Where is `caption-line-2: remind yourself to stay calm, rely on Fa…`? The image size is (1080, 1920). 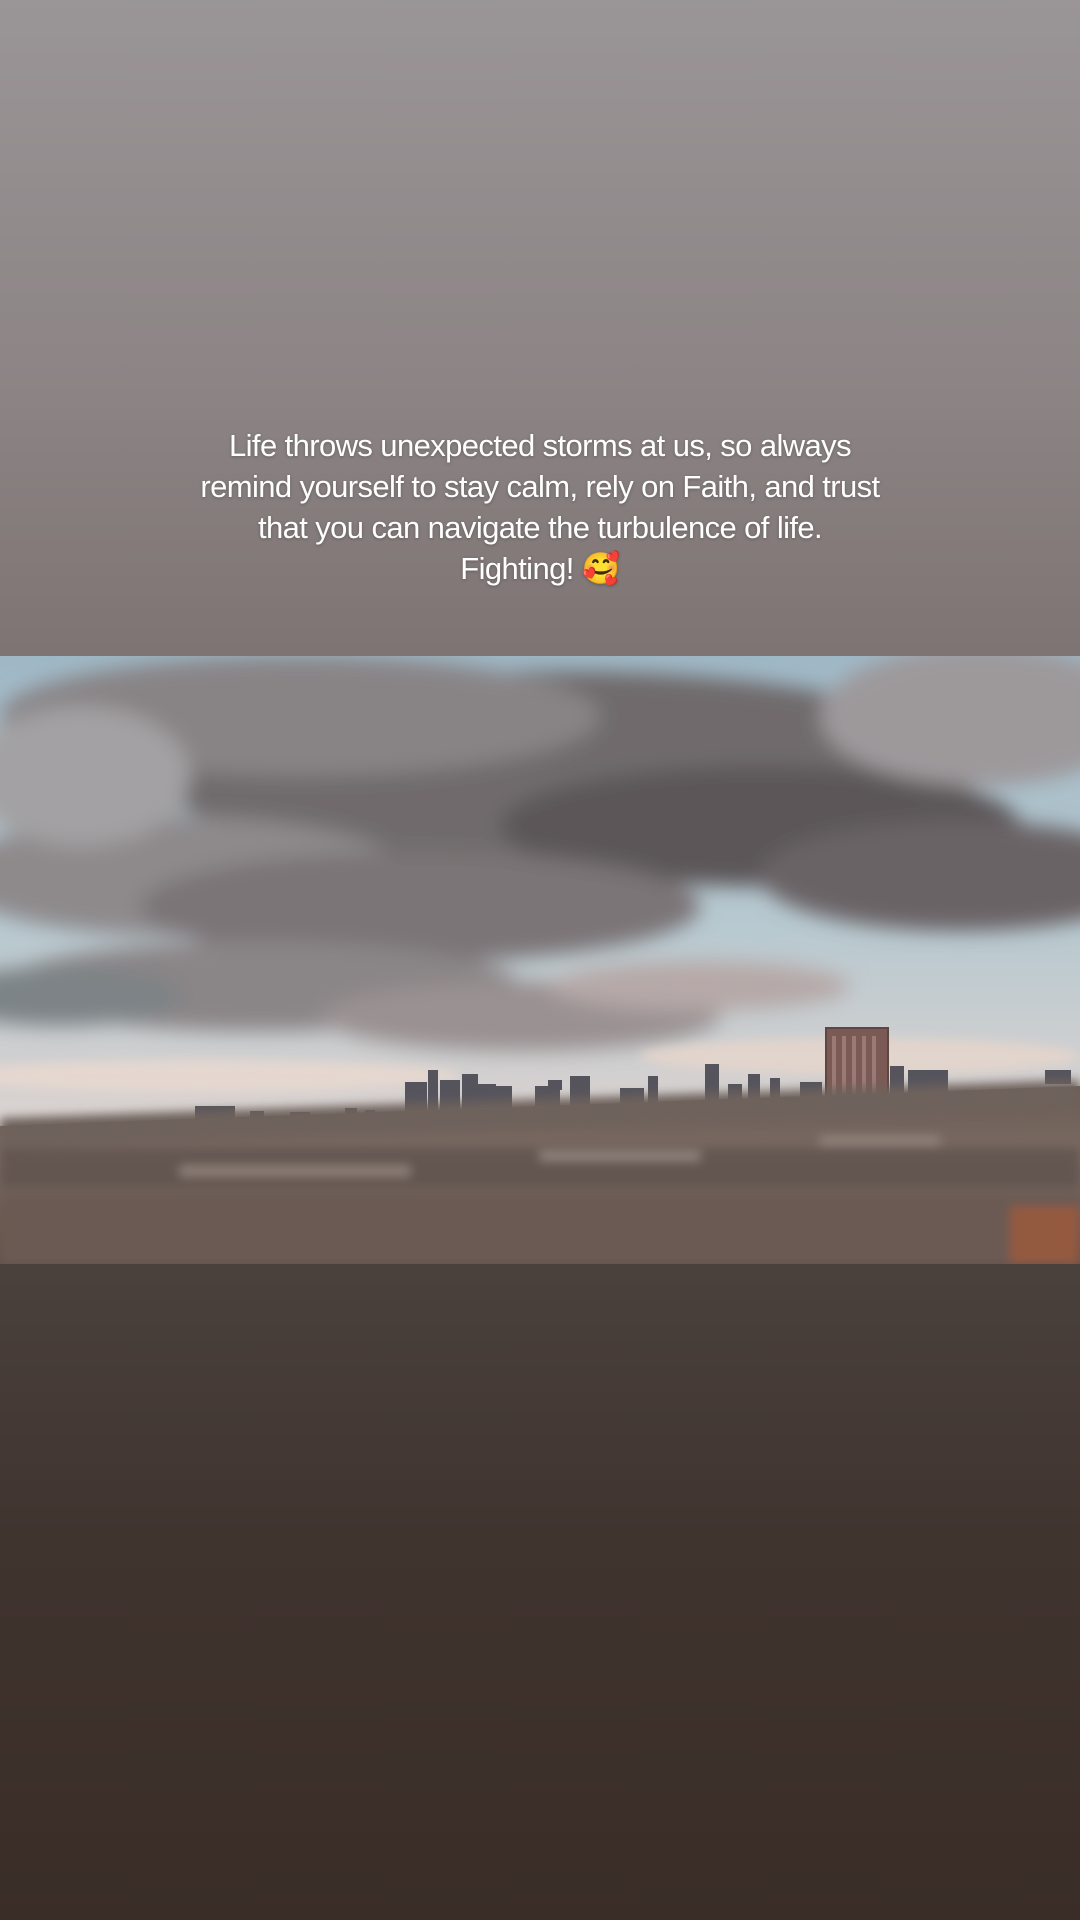
caption-line-2: remind yourself to stay calm, rely on Fa… is located at coordinates (540, 486).